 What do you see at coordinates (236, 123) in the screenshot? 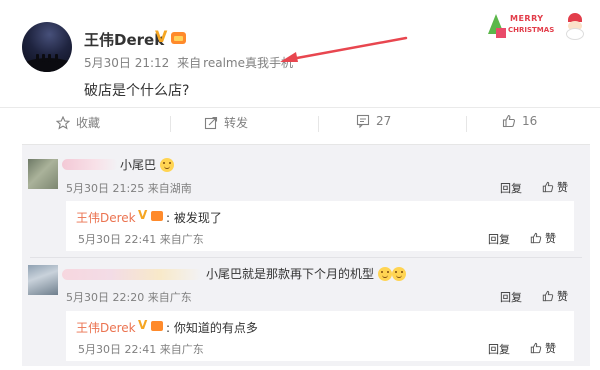
I see `repost-label: 转发` at bounding box center [236, 123].